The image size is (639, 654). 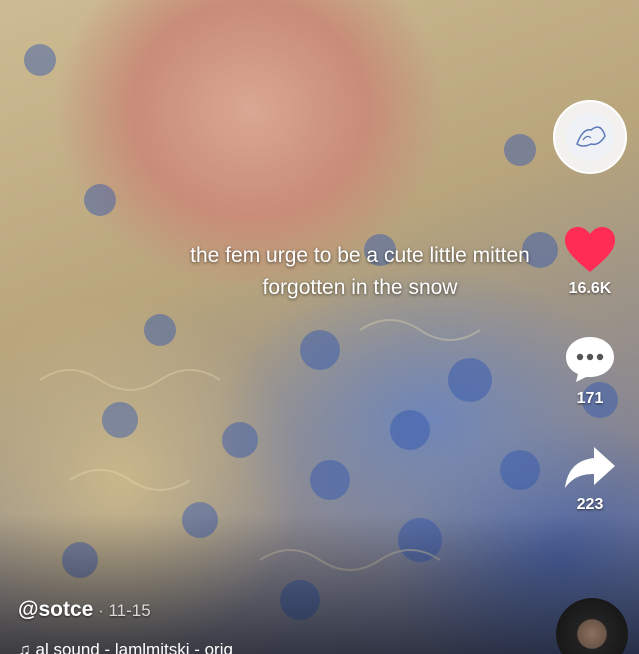 I want to click on like-count: 16.6K, so click(x=590, y=288).